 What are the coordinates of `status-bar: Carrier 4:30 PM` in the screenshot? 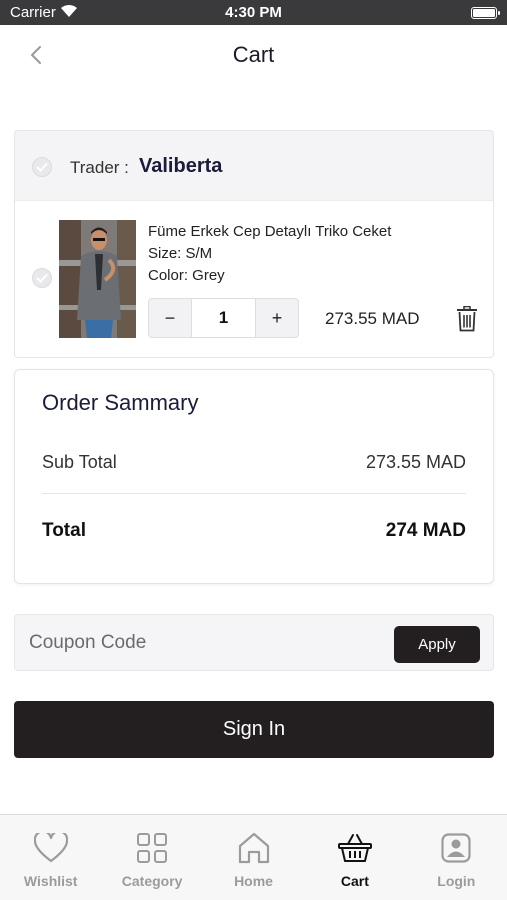 It's located at (253, 12).